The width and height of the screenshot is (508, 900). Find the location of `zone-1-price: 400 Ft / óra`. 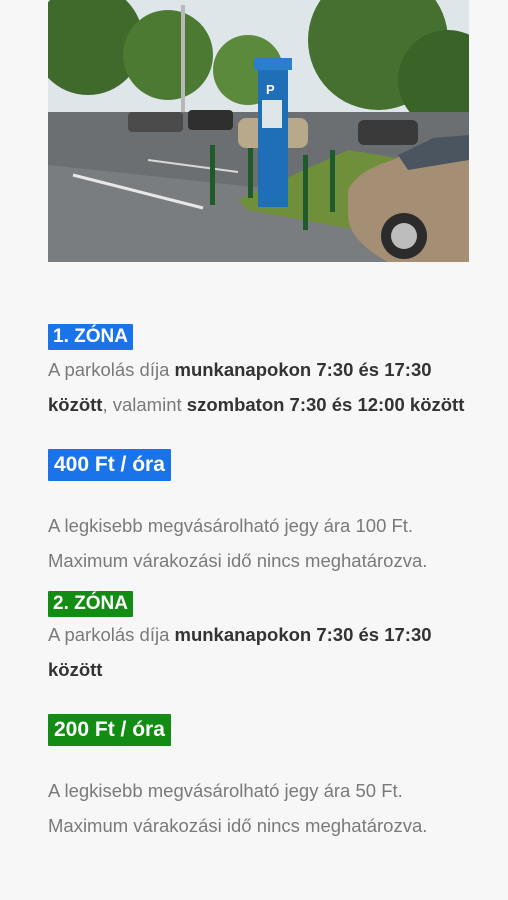

zone-1-price: 400 Ft / óra is located at coordinates (109, 465).